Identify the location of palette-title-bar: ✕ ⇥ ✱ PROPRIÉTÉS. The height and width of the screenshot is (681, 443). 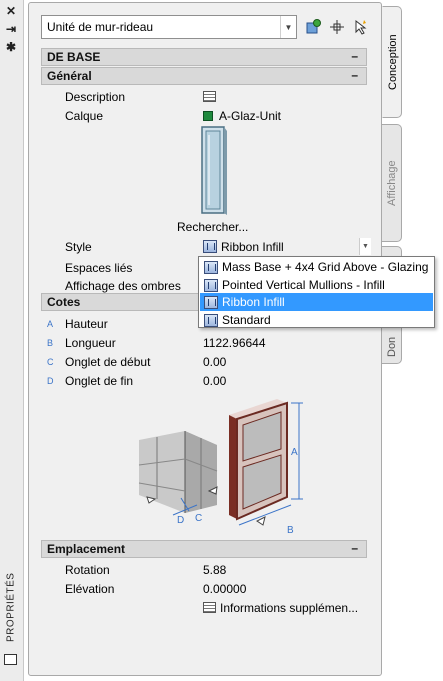
(12, 340).